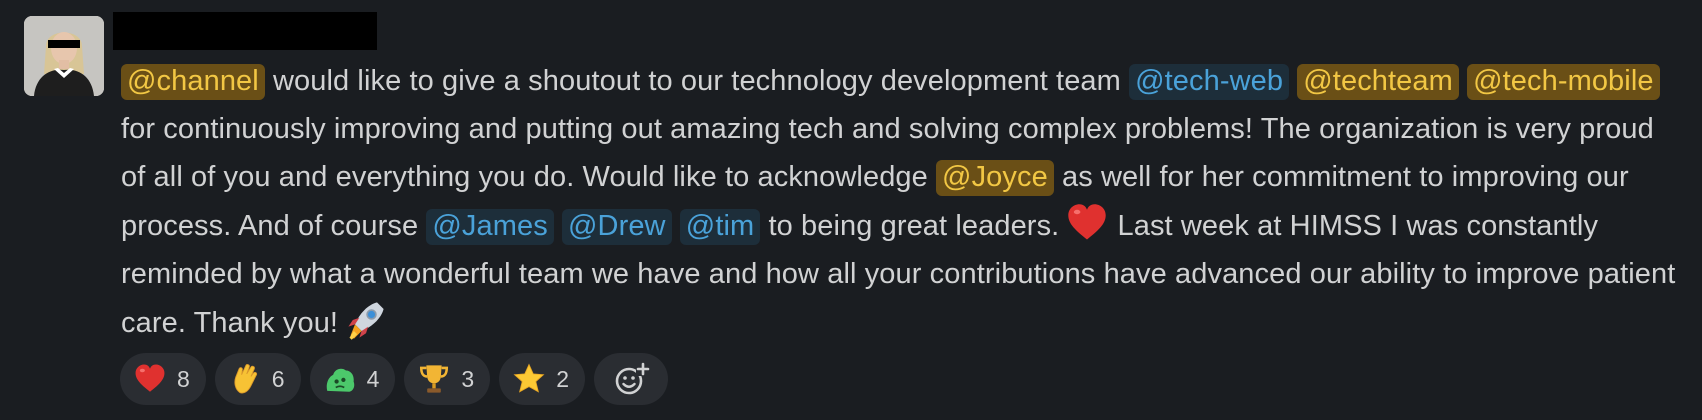  I want to click on sender-name-redacted, so click(245, 31).